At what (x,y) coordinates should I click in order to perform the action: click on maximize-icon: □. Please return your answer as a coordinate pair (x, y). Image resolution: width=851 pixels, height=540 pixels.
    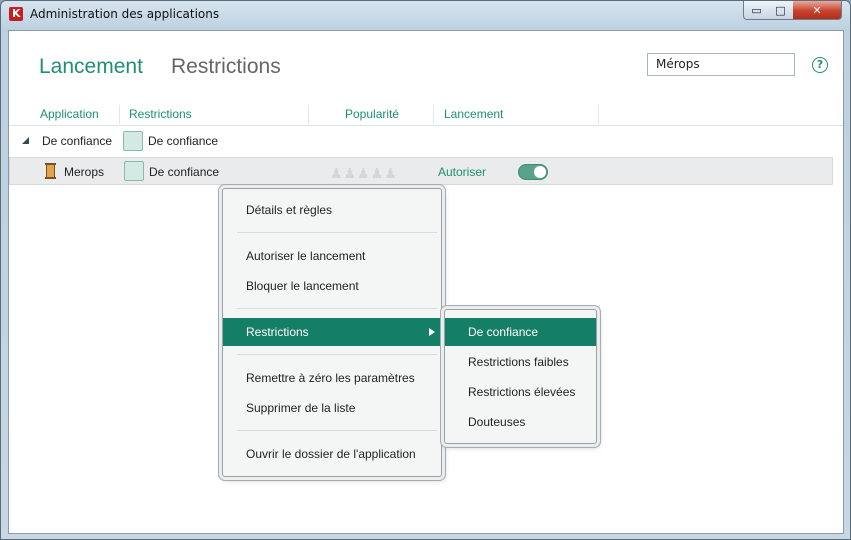
    Looking at the image, I should click on (780, 10).